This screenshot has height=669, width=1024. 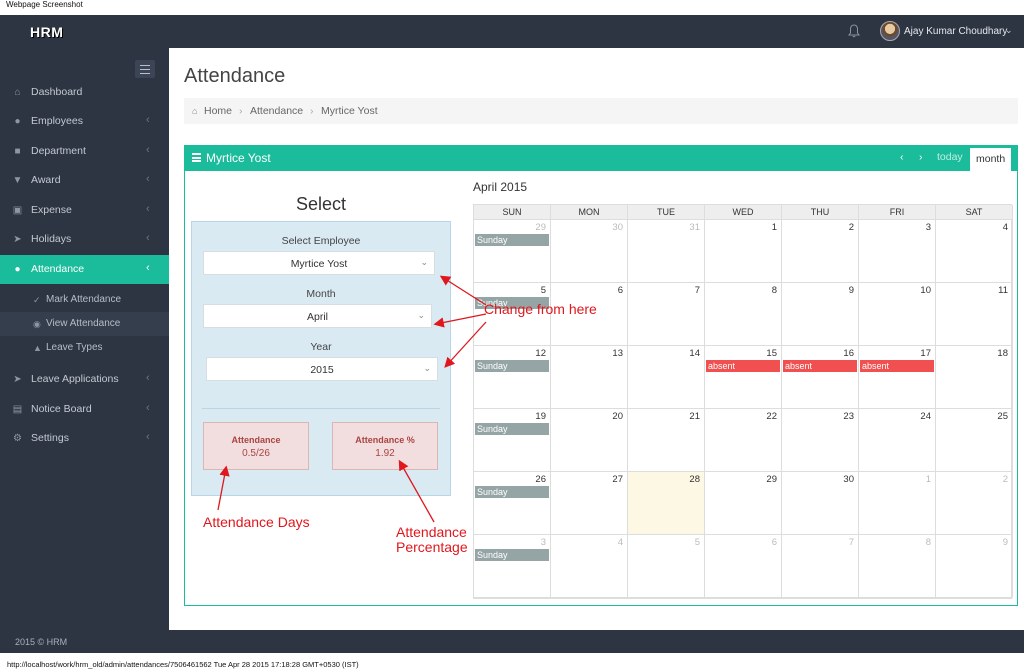 I want to click on calendar-day-cell: 28, so click(x=666, y=503).